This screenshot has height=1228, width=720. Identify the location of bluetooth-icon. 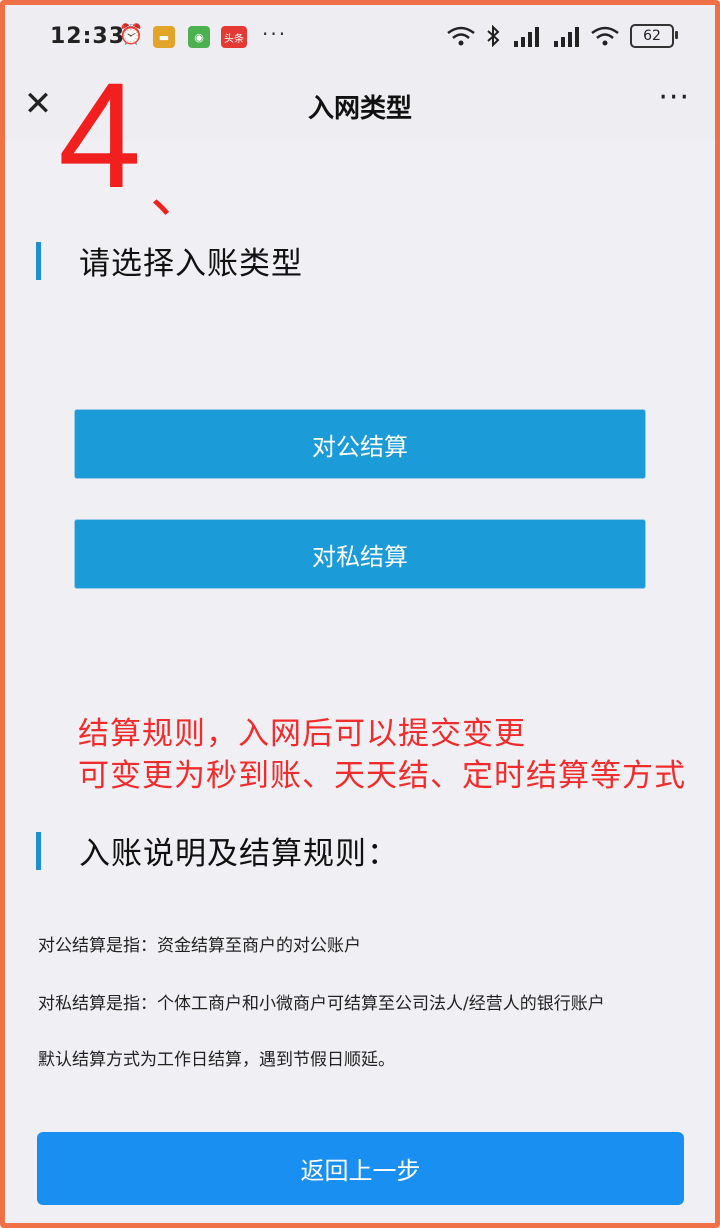
(493, 36).